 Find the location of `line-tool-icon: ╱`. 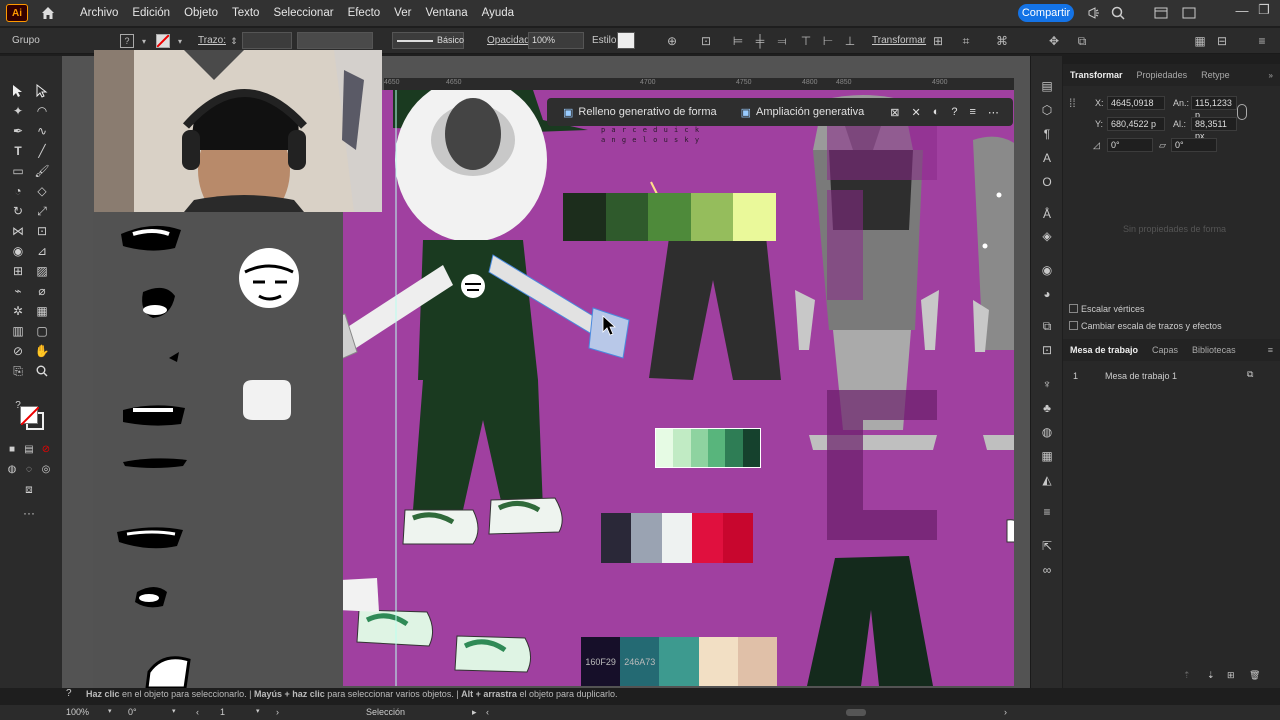

line-tool-icon: ╱ is located at coordinates (42, 151).